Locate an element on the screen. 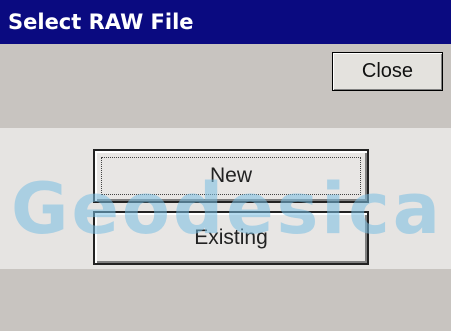 This screenshot has width=451, height=331. new-button: New is located at coordinates (231, 176).